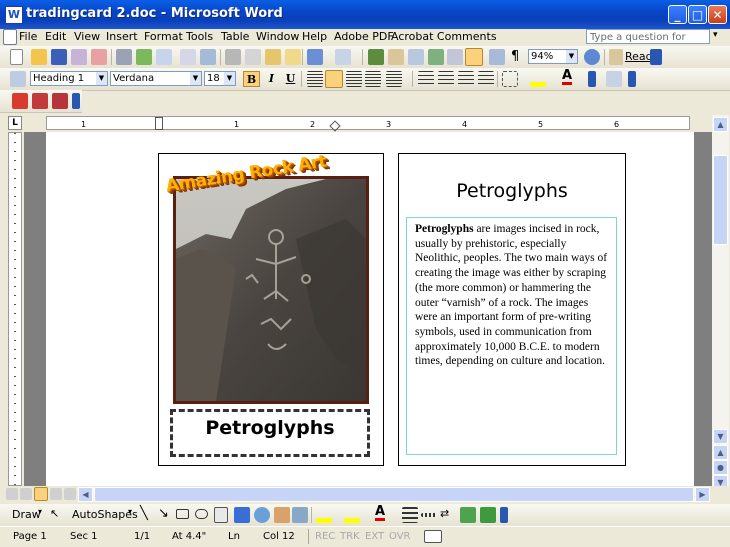  What do you see at coordinates (40, 511) in the screenshot?
I see `draw-dropdown-icon: ▾` at bounding box center [40, 511].